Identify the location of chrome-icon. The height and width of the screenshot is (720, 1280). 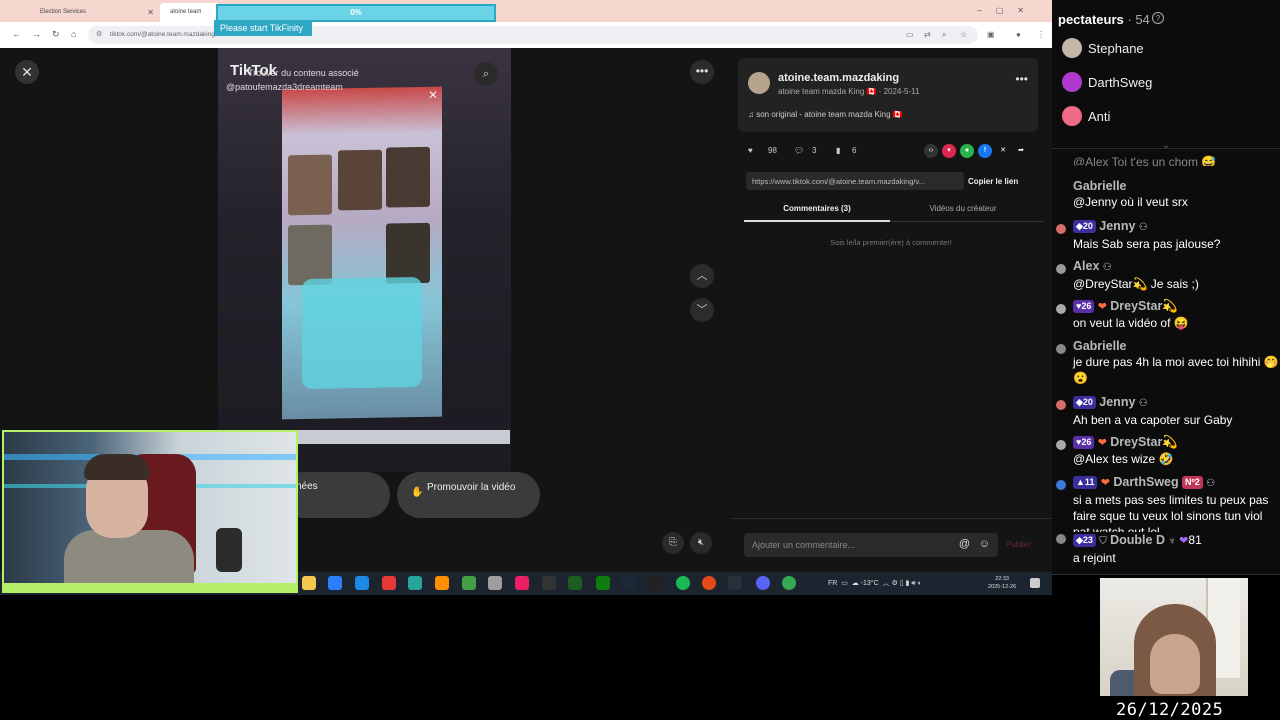
(789, 583).